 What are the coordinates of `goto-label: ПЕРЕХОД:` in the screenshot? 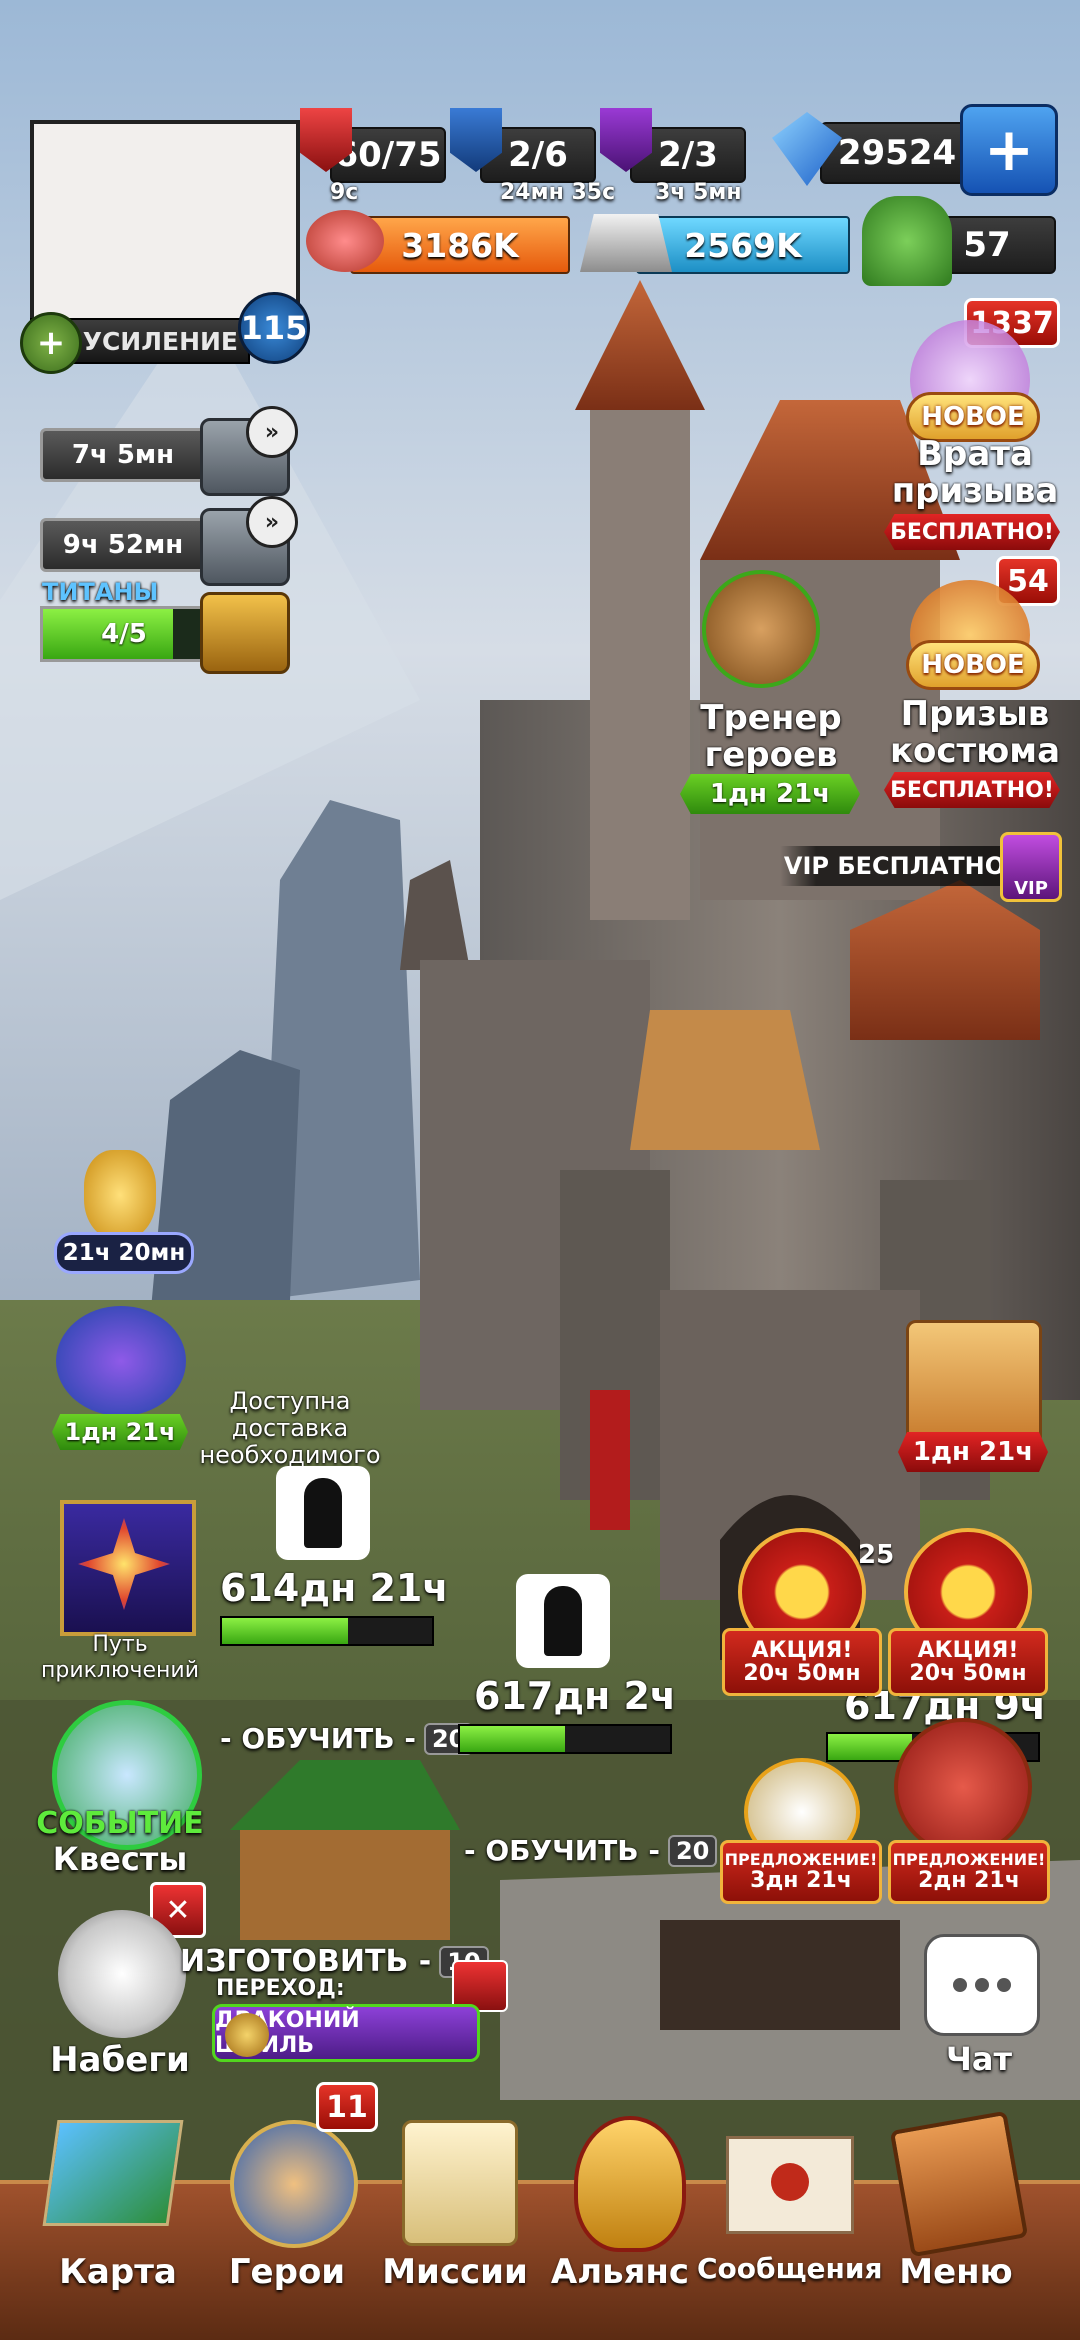 It's located at (280, 1988).